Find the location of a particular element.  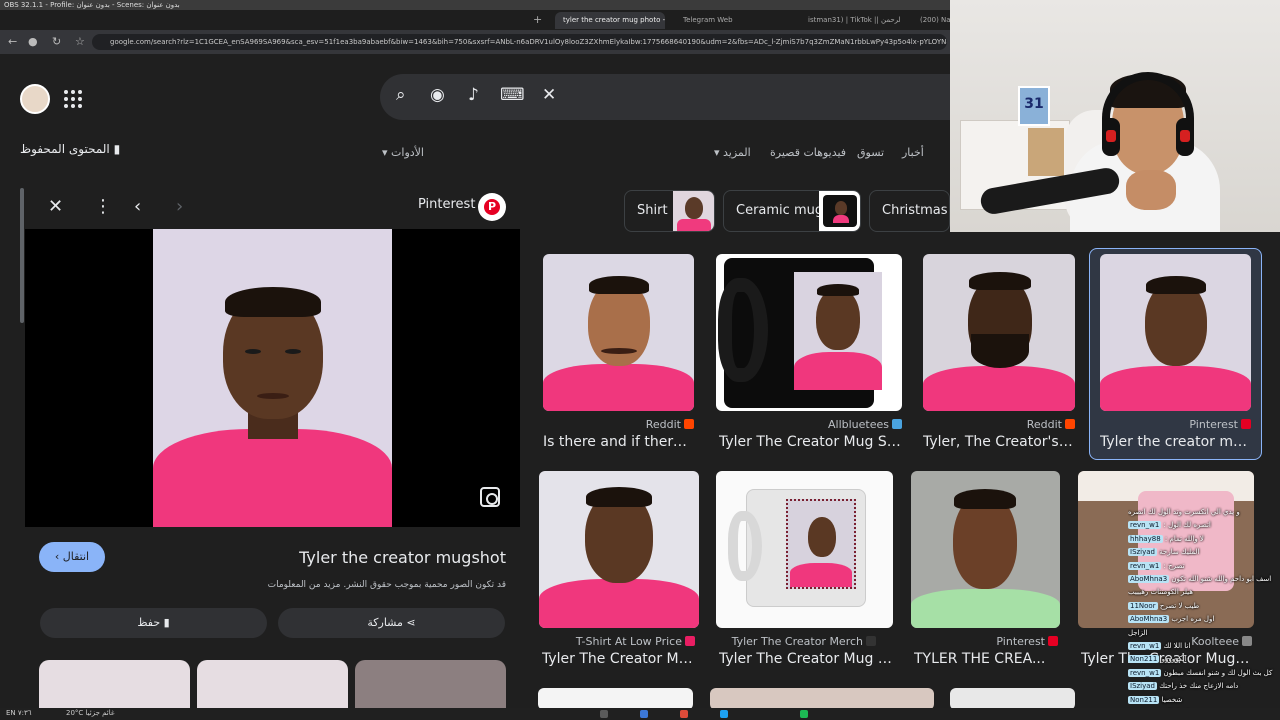

chip-shirt: Shirt is located at coordinates (669, 211).